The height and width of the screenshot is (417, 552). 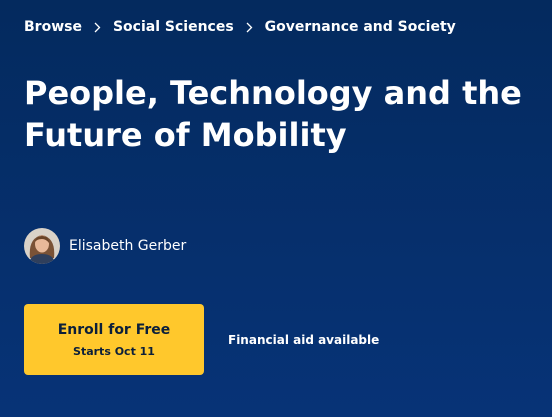 What do you see at coordinates (360, 27) in the screenshot?
I see `breadcrumb-governance-and-society: Governance and Society` at bounding box center [360, 27].